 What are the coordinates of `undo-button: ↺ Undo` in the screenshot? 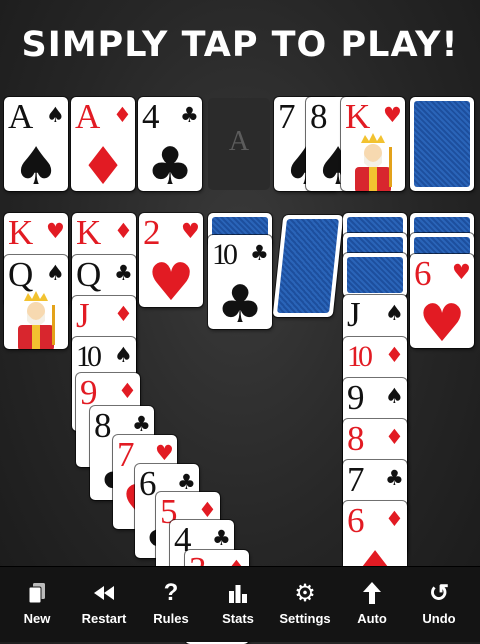 It's located at (439, 604).